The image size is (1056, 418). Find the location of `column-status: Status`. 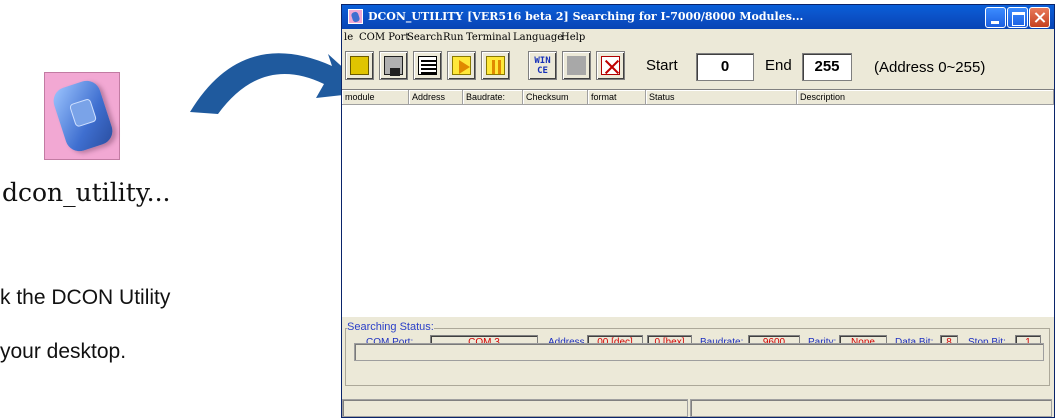

column-status: Status is located at coordinates (721, 97).